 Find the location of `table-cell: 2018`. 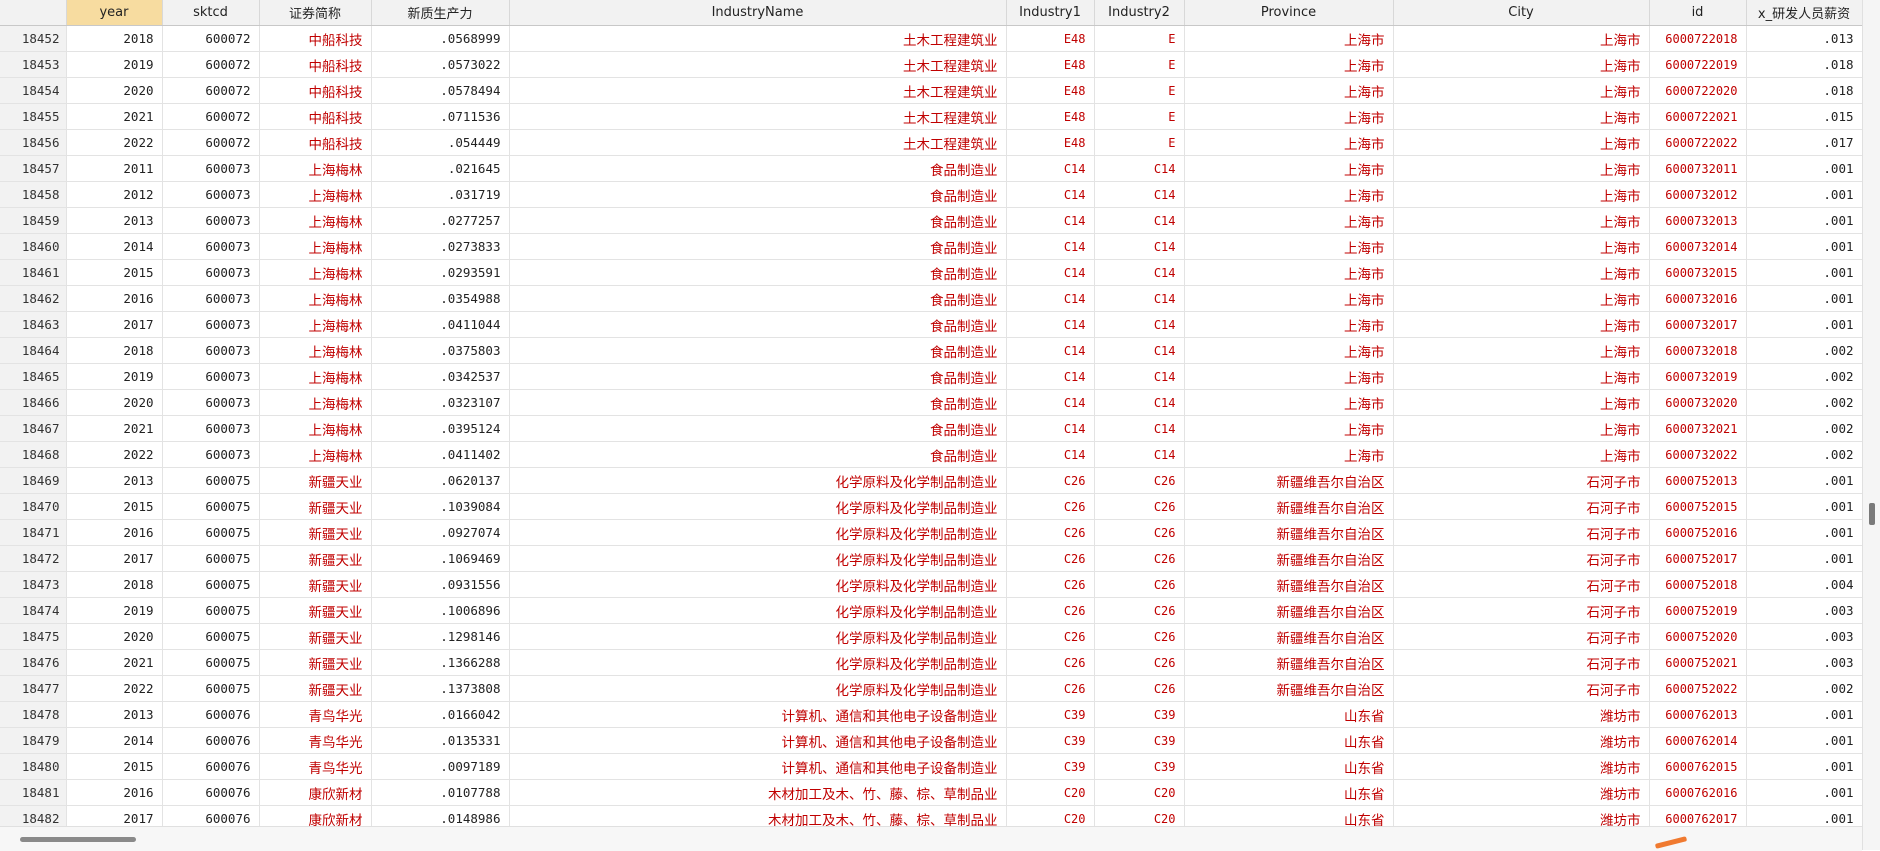

table-cell: 2018 is located at coordinates (114, 38).